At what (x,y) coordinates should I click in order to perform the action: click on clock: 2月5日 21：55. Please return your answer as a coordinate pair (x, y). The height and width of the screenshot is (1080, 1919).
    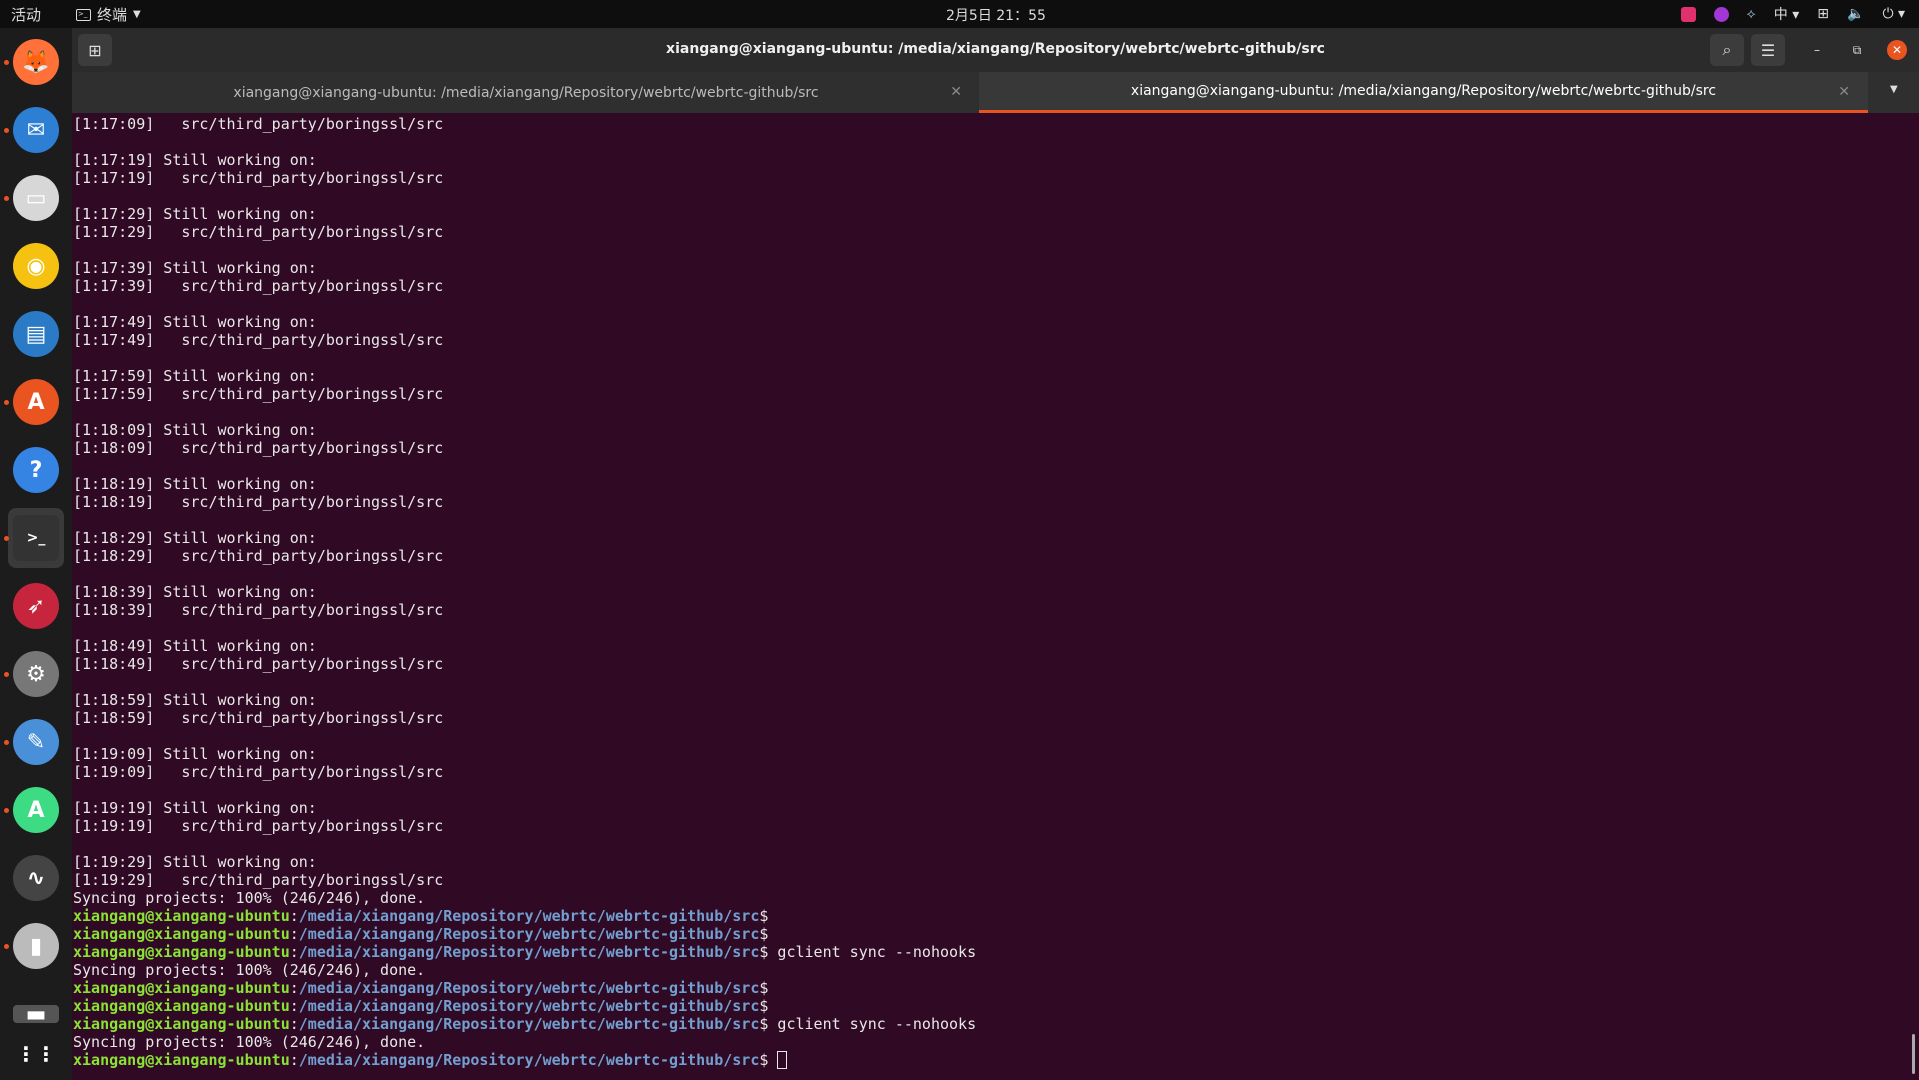
    Looking at the image, I should click on (996, 15).